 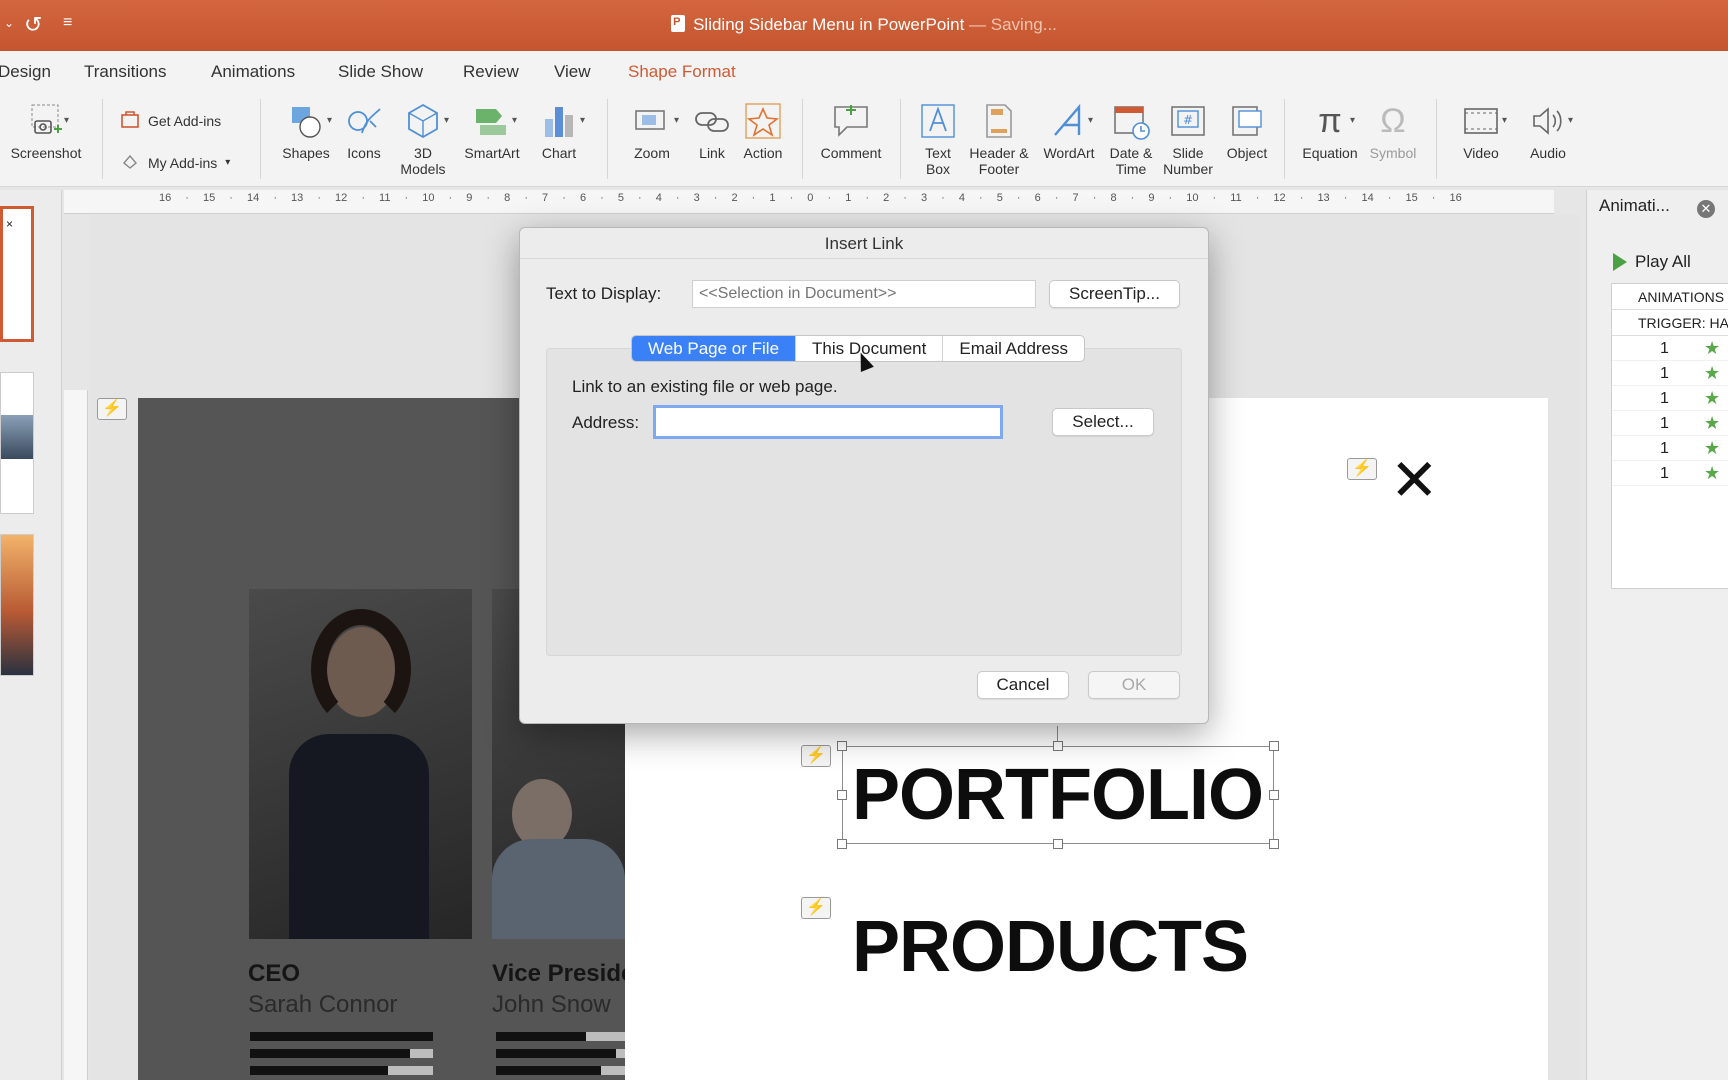 What do you see at coordinates (380, 72) in the screenshot?
I see `tab-slide-show: Slide Show` at bounding box center [380, 72].